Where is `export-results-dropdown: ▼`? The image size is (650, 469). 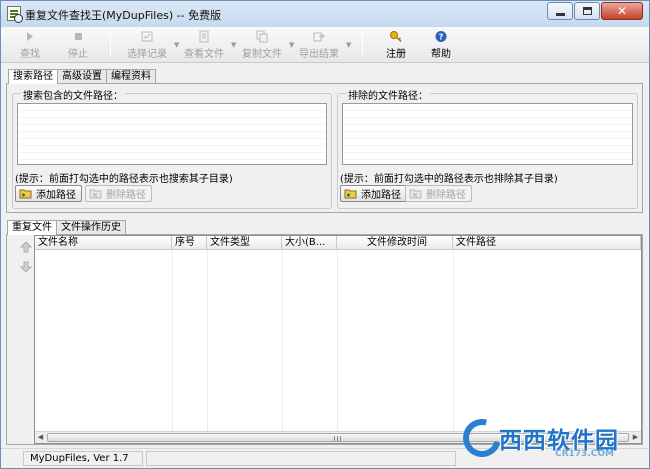
export-results-dropdown: ▼ is located at coordinates (346, 45).